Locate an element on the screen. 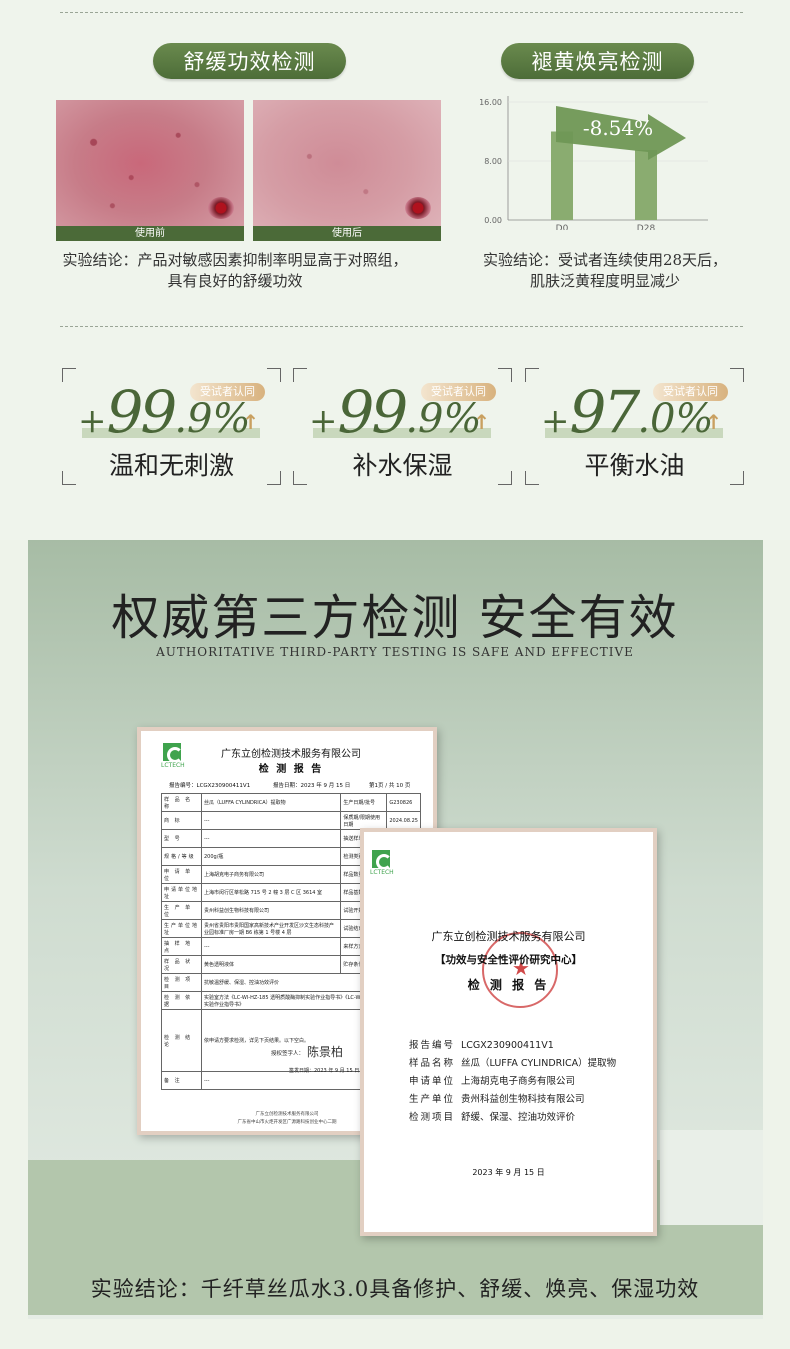 The width and height of the screenshot is (790, 1349). doc2-date: 2023 年 9 月 15 日 is located at coordinates (508, 1172).